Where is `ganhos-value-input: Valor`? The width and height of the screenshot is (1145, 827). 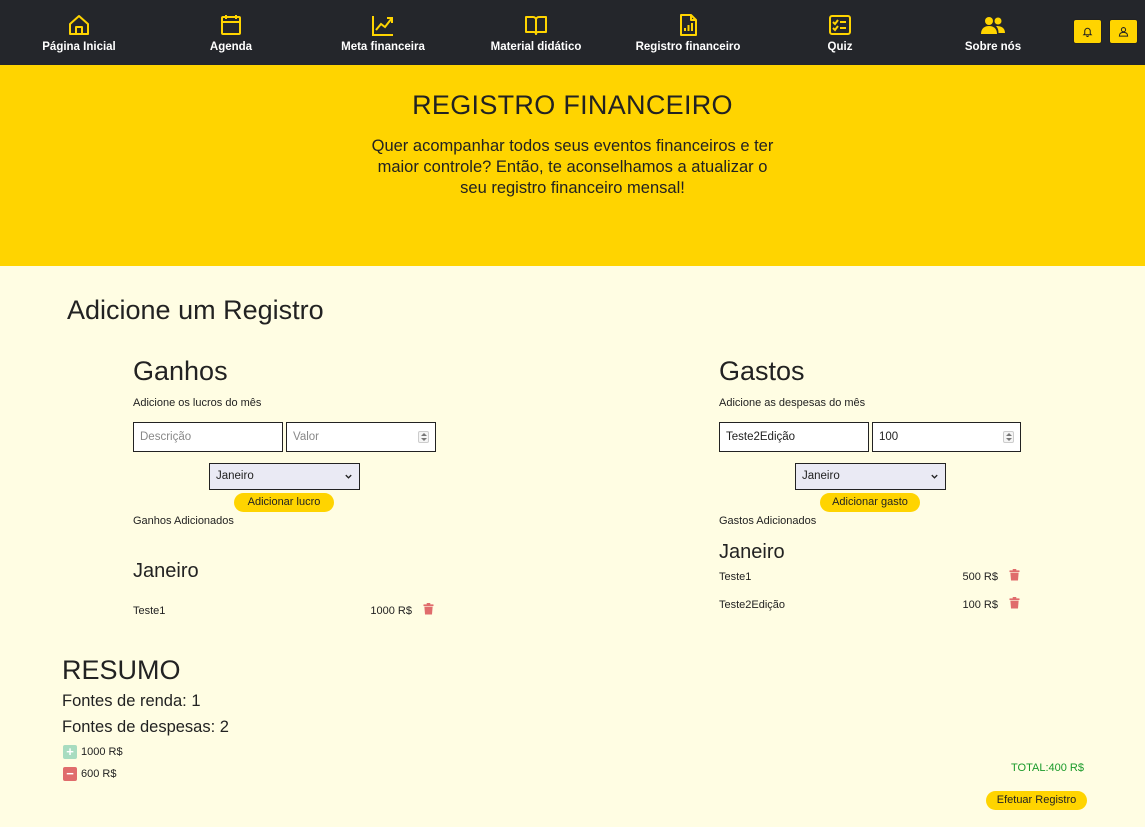
ganhos-value-input: Valor is located at coordinates (361, 437).